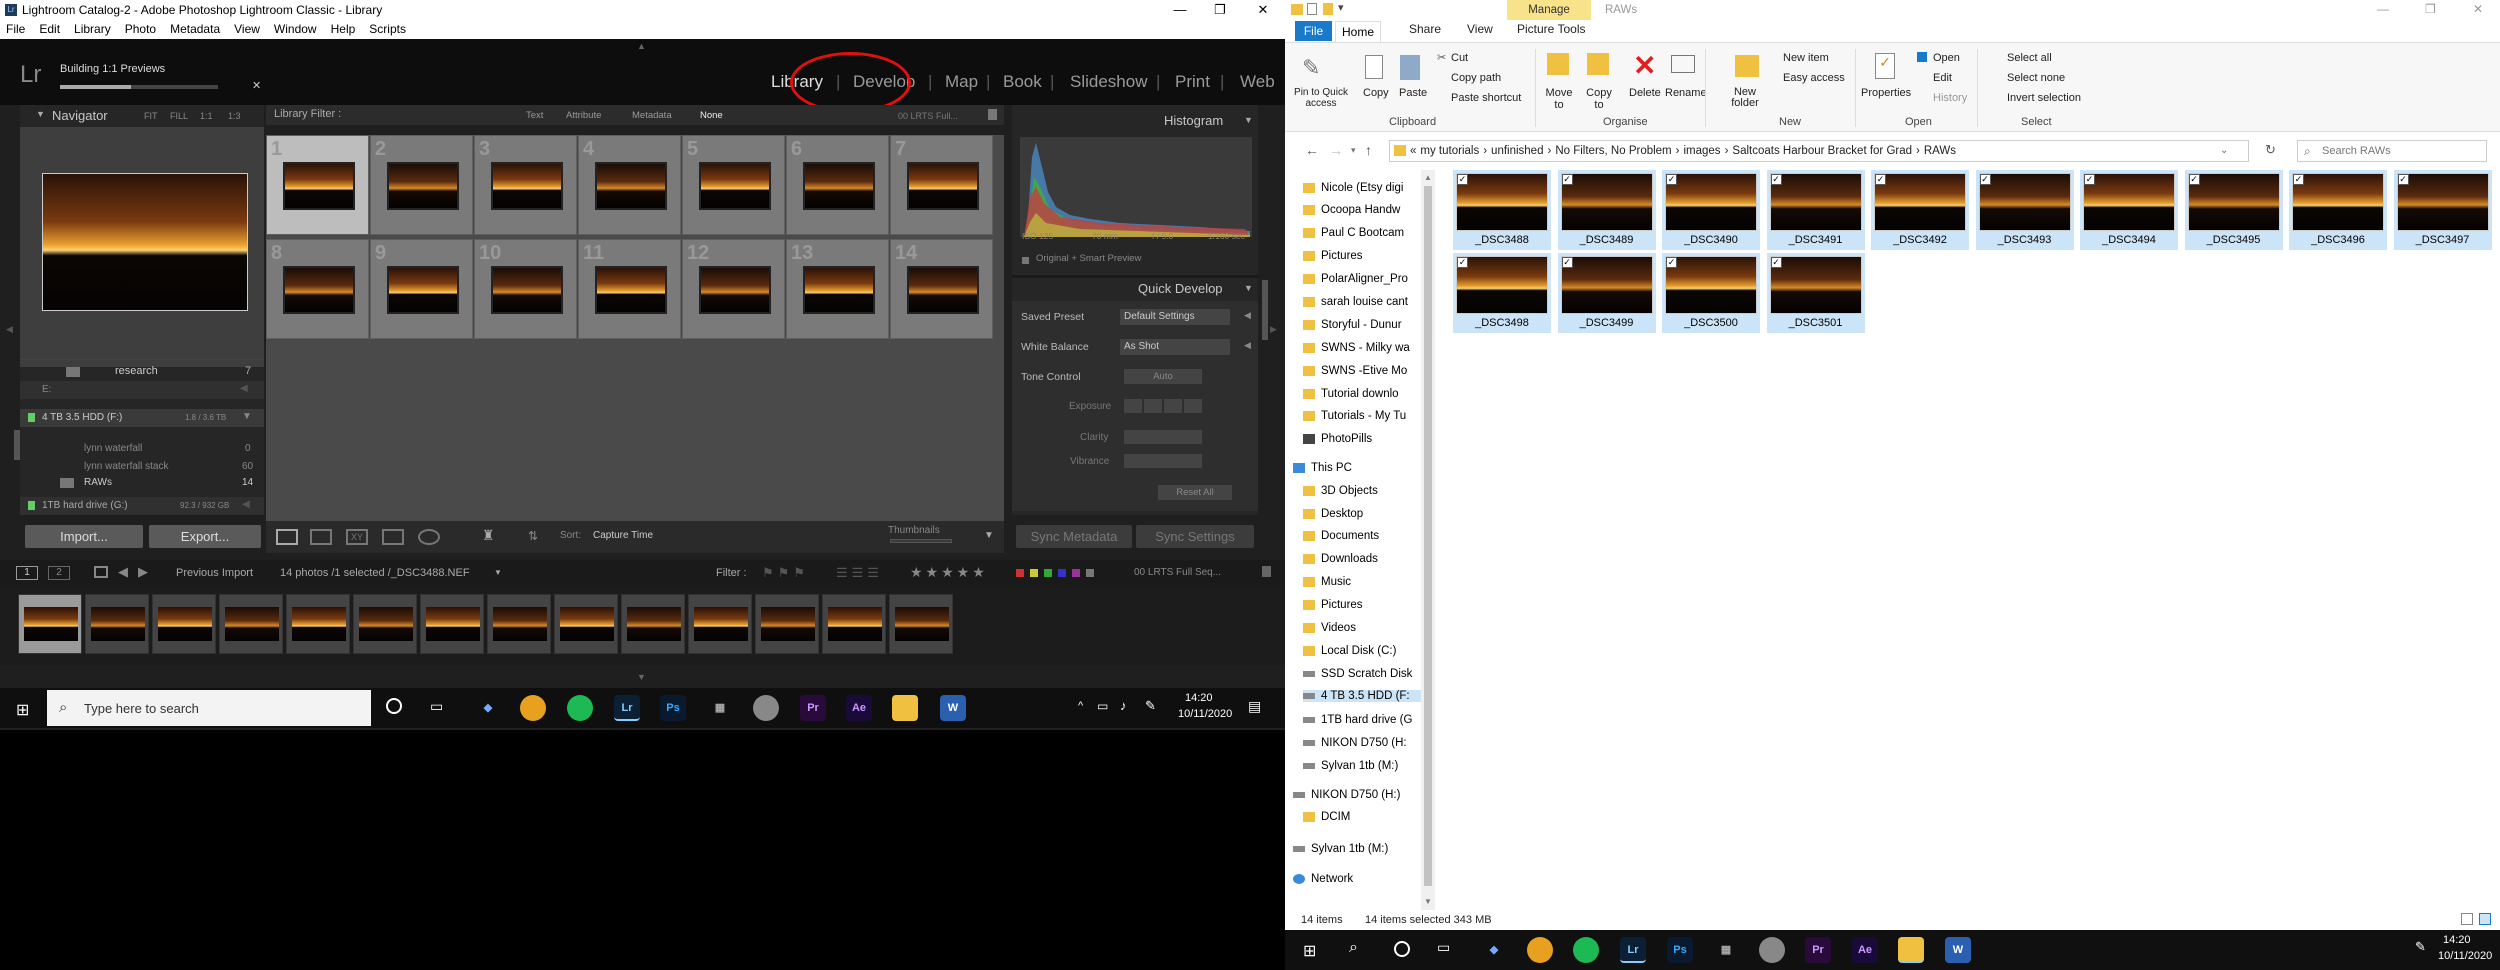  I want to click on file-item: ✓ _DSC3501, so click(1815, 293).